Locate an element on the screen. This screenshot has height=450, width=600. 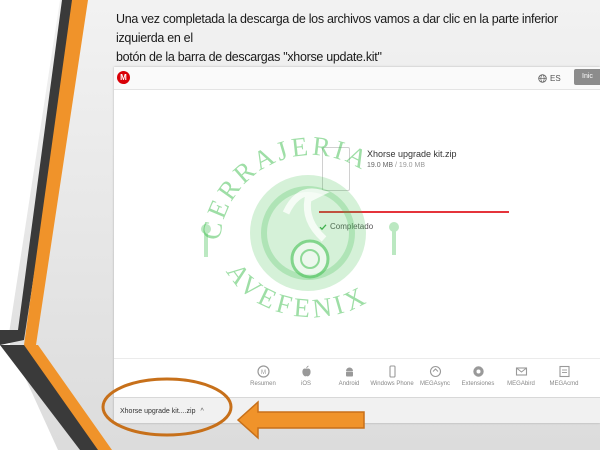
mail-icon is located at coordinates (521, 371).